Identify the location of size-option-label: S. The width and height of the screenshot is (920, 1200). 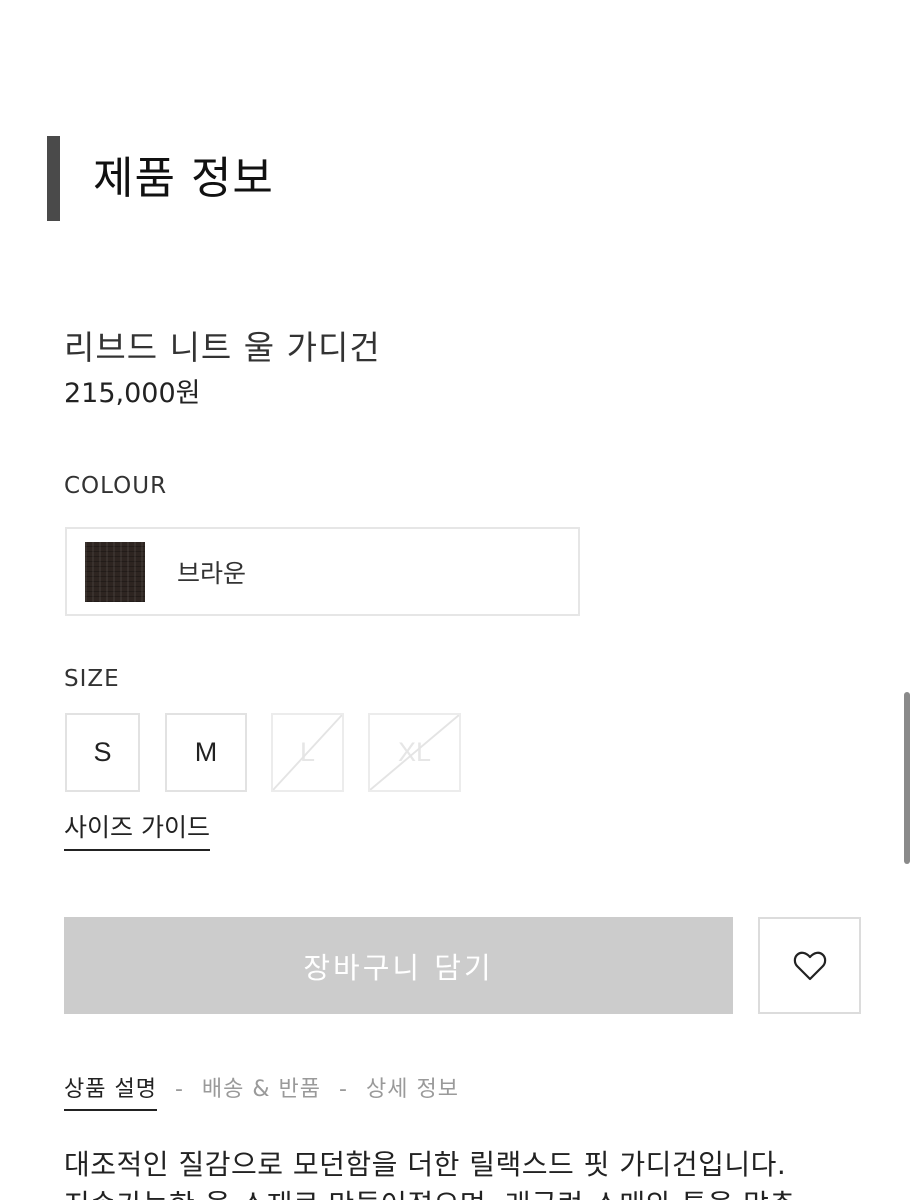
(102, 752).